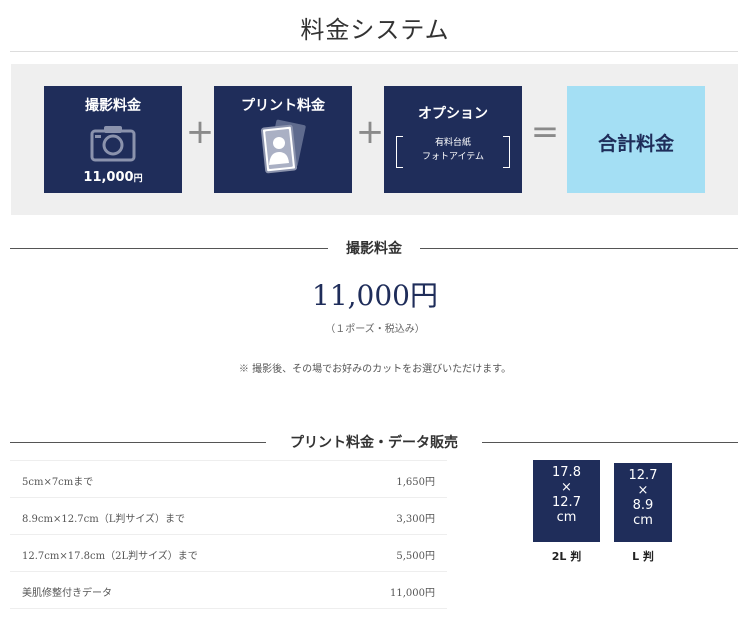  I want to click on size-height: 12.7, so click(566, 502).